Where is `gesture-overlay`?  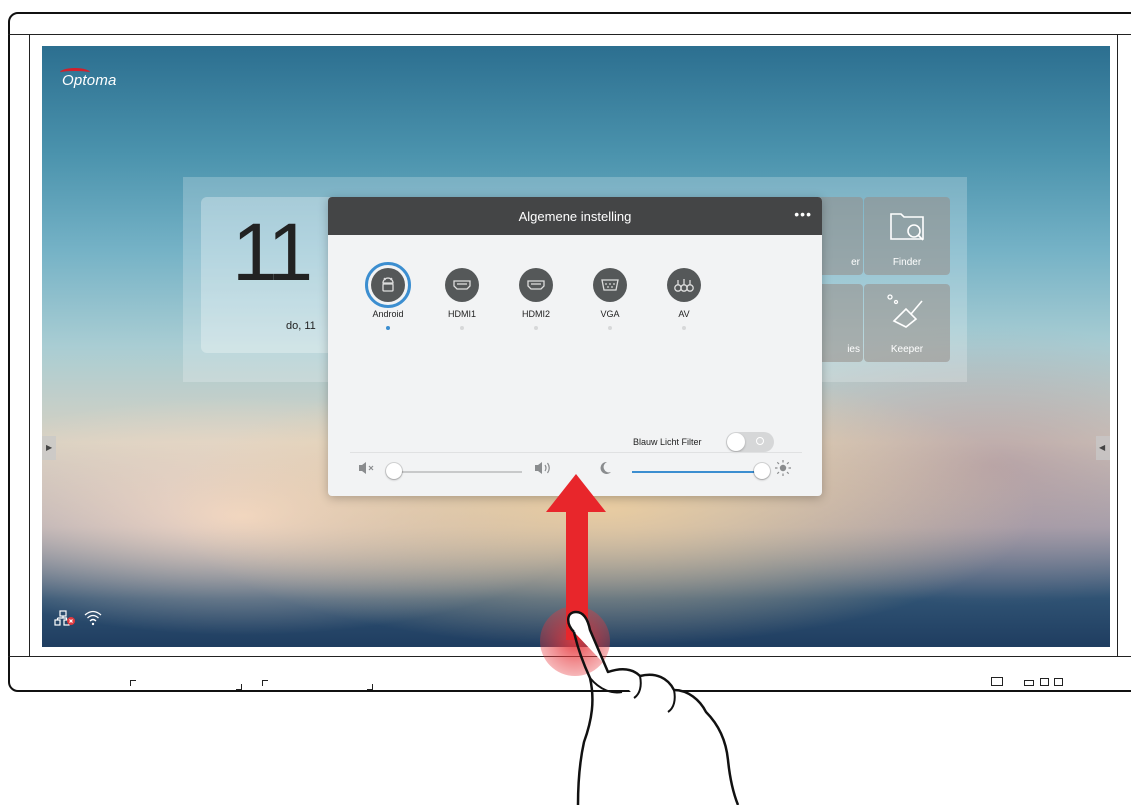 gesture-overlay is located at coordinates (643, 639).